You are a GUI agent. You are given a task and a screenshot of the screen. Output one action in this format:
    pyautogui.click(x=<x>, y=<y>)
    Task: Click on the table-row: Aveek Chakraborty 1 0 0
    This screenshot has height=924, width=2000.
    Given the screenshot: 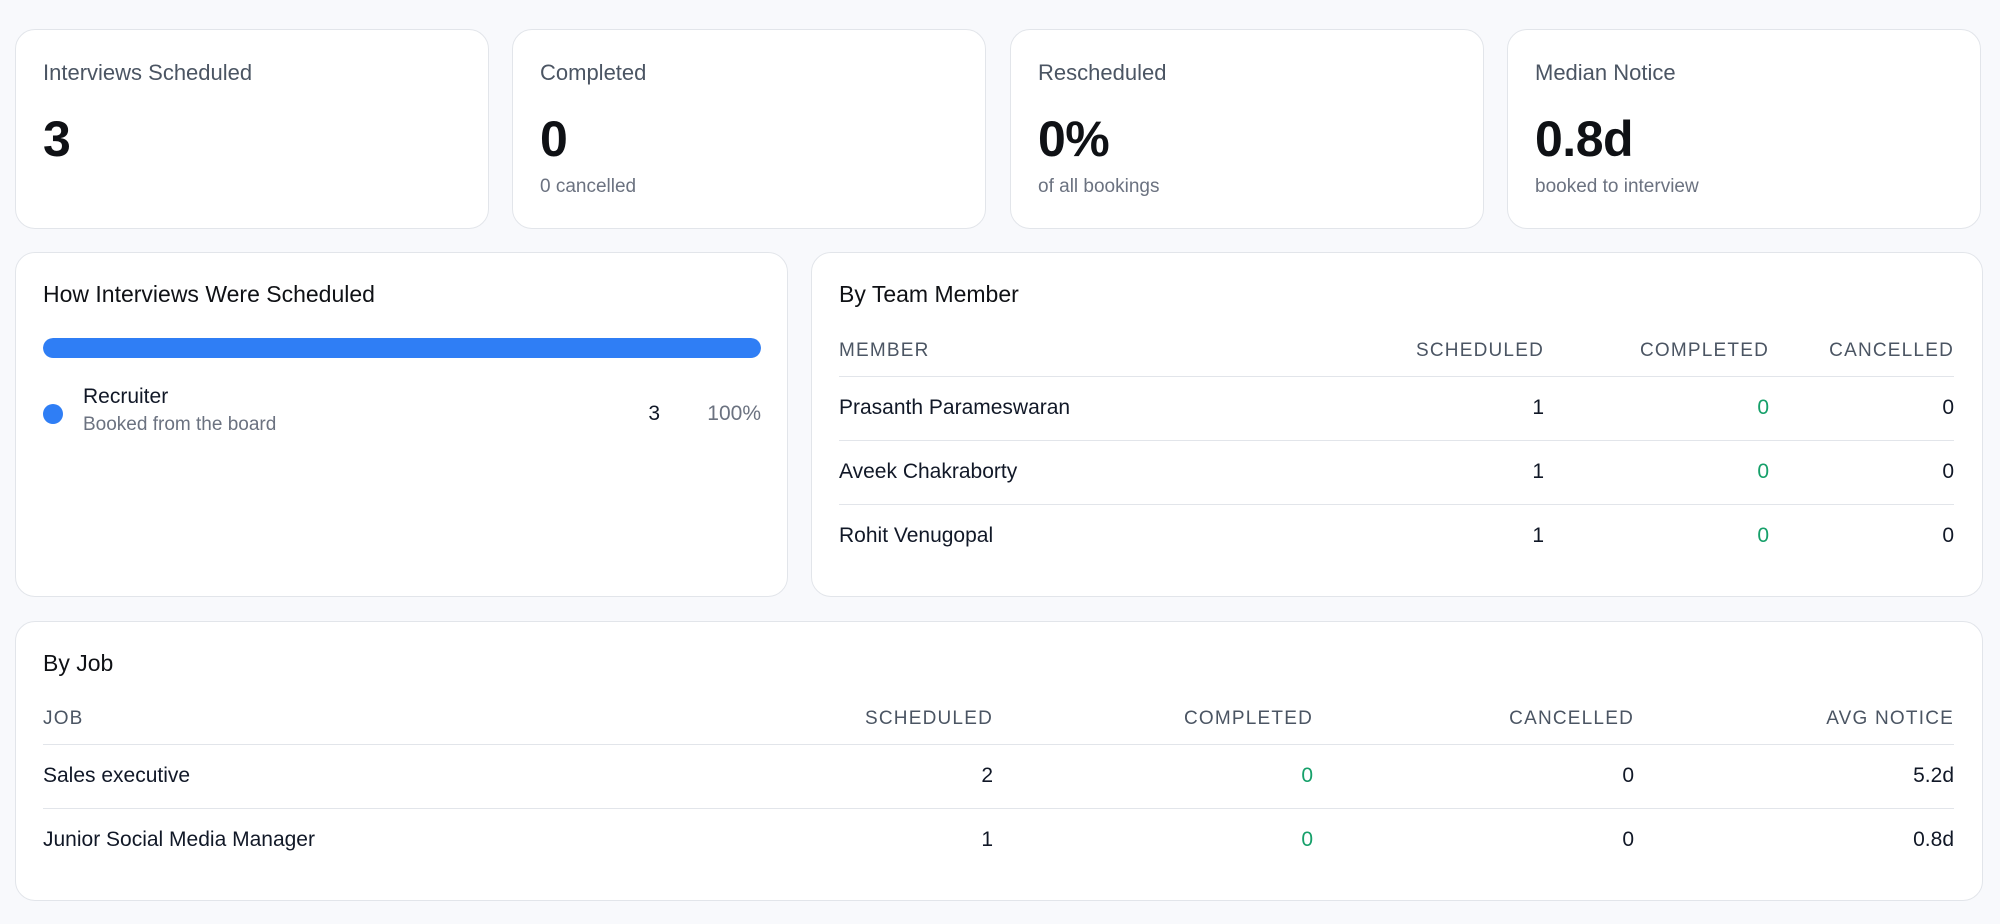 What is the action you would take?
    pyautogui.click(x=1396, y=472)
    